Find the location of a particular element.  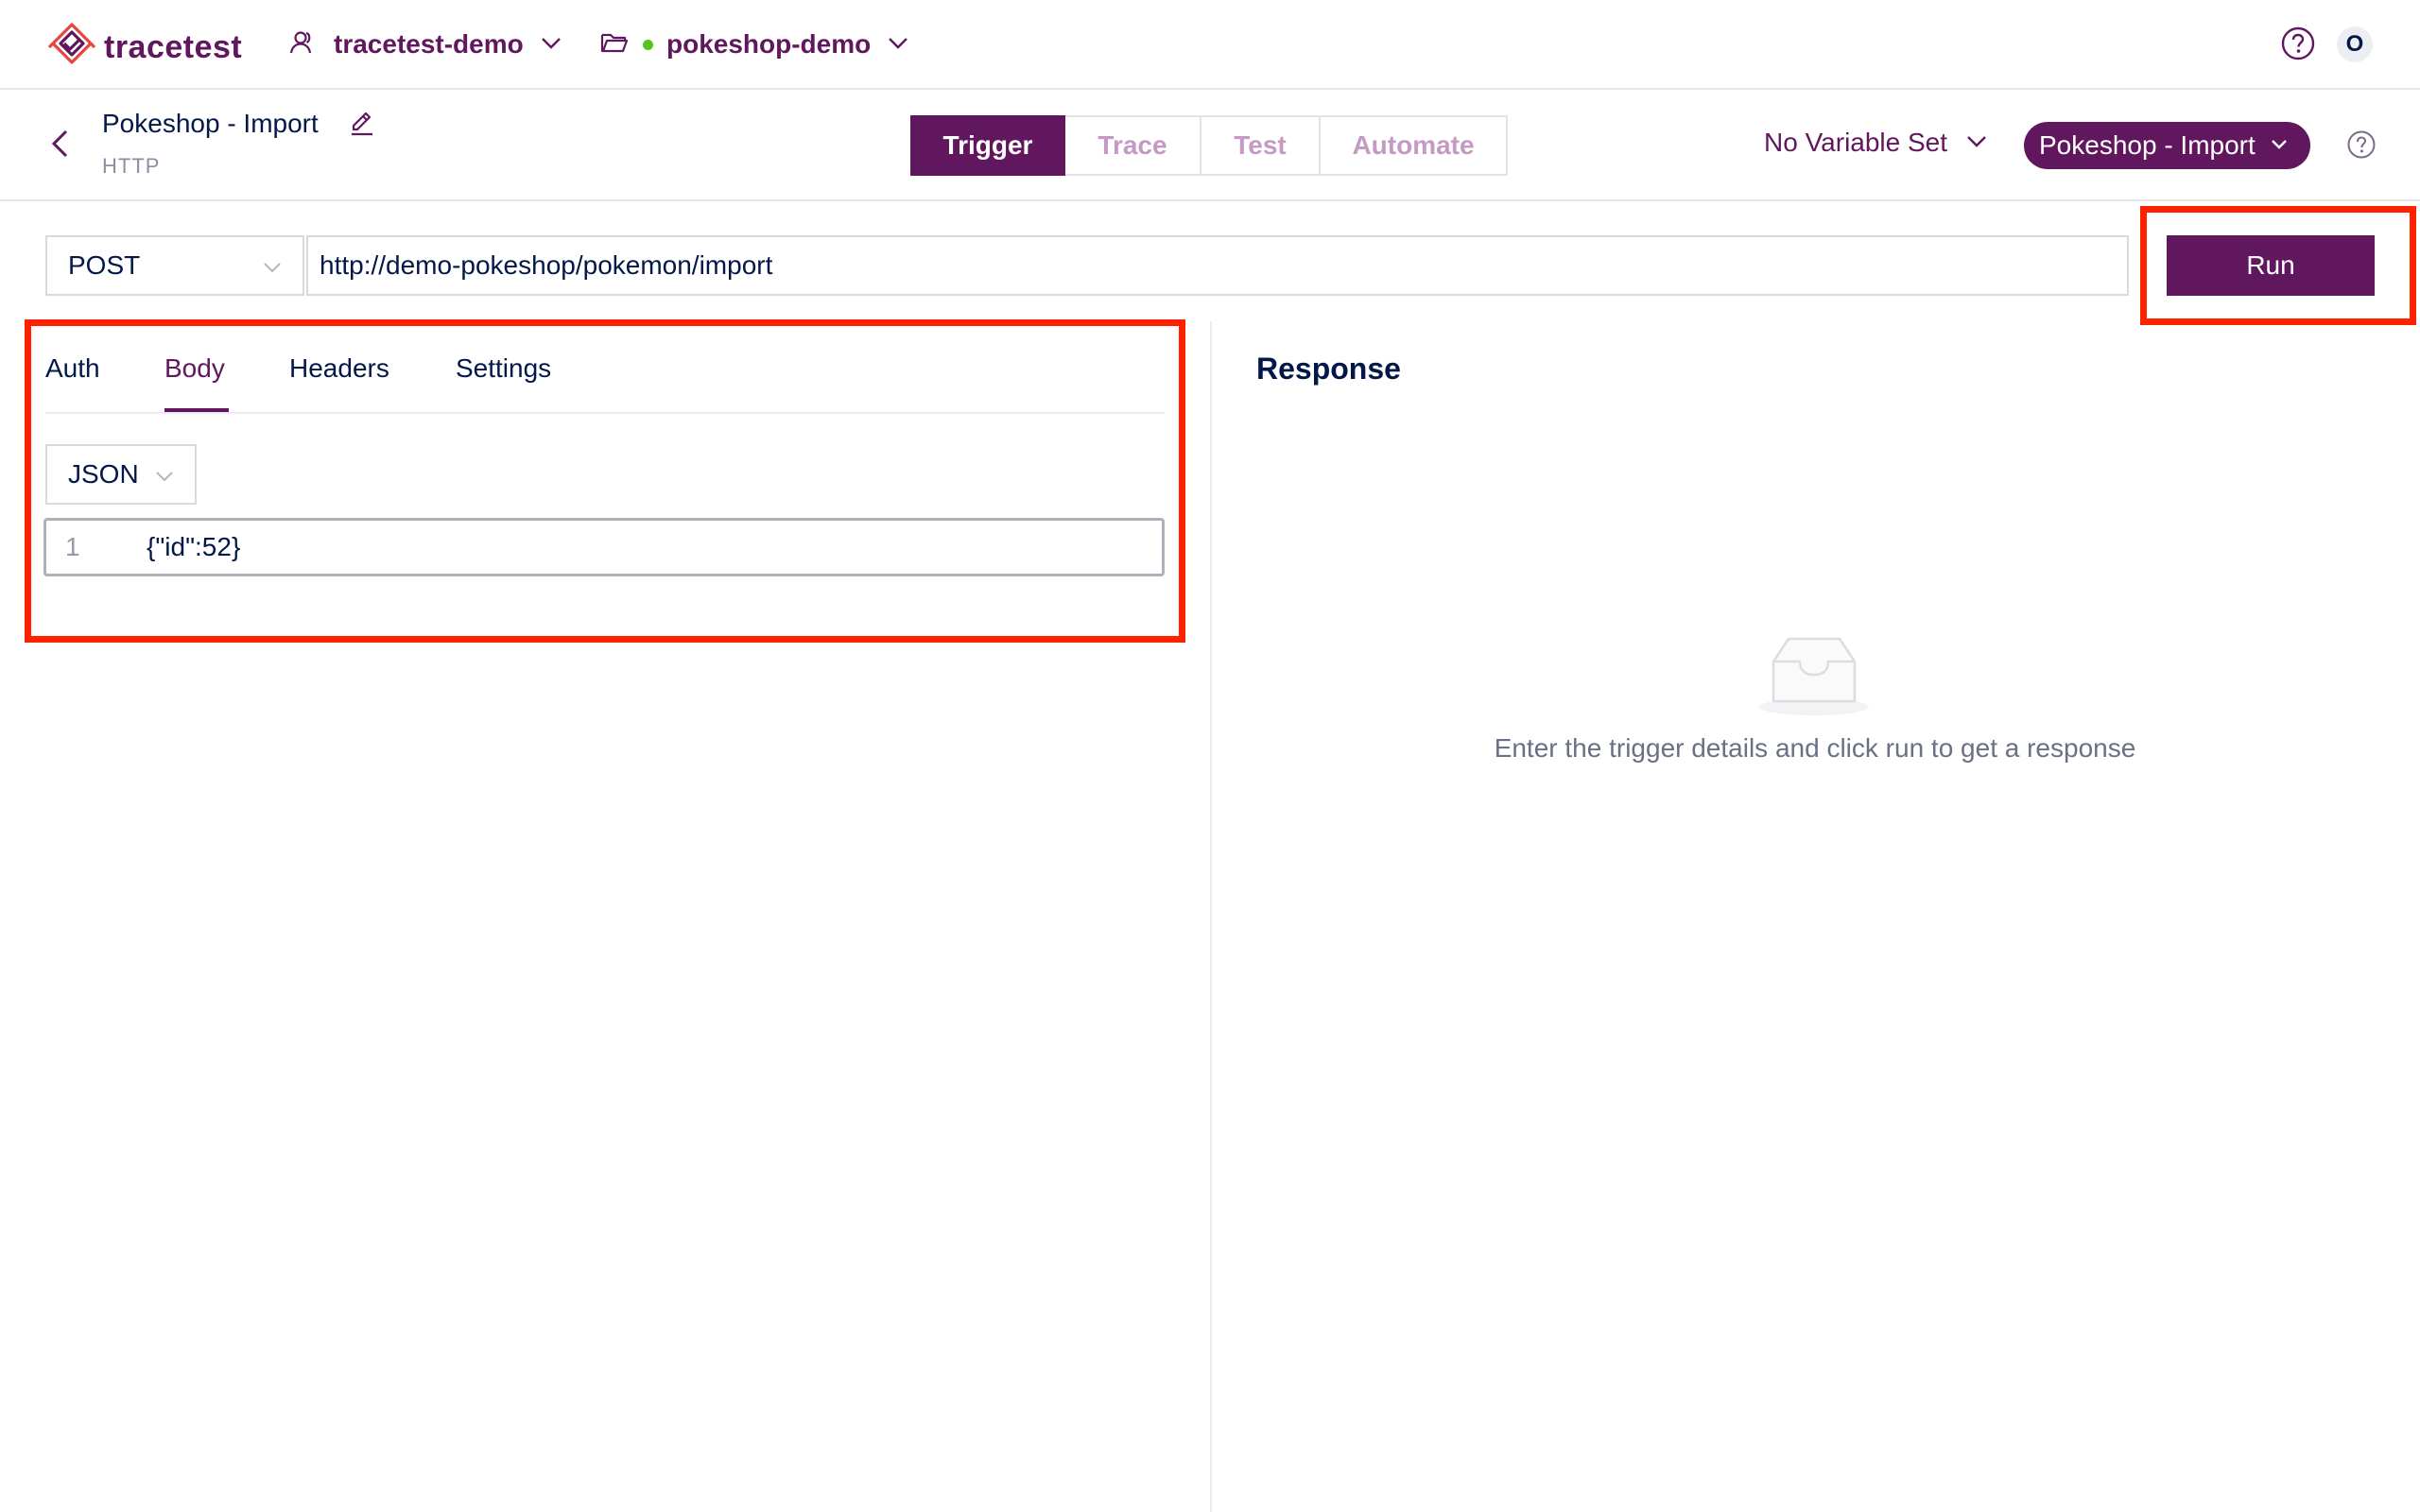

empty-inbox-icon is located at coordinates (1815, 678).